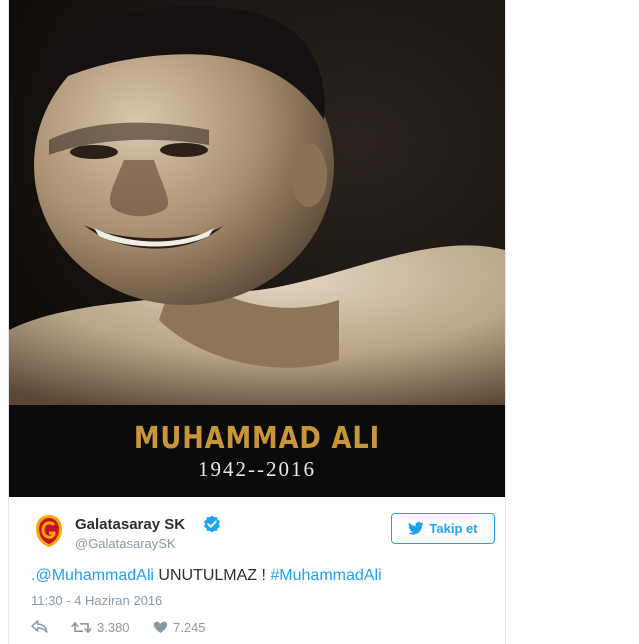 The image size is (639, 644). What do you see at coordinates (325, 575) in the screenshot?
I see `hashtag-link: #MuhammadAli` at bounding box center [325, 575].